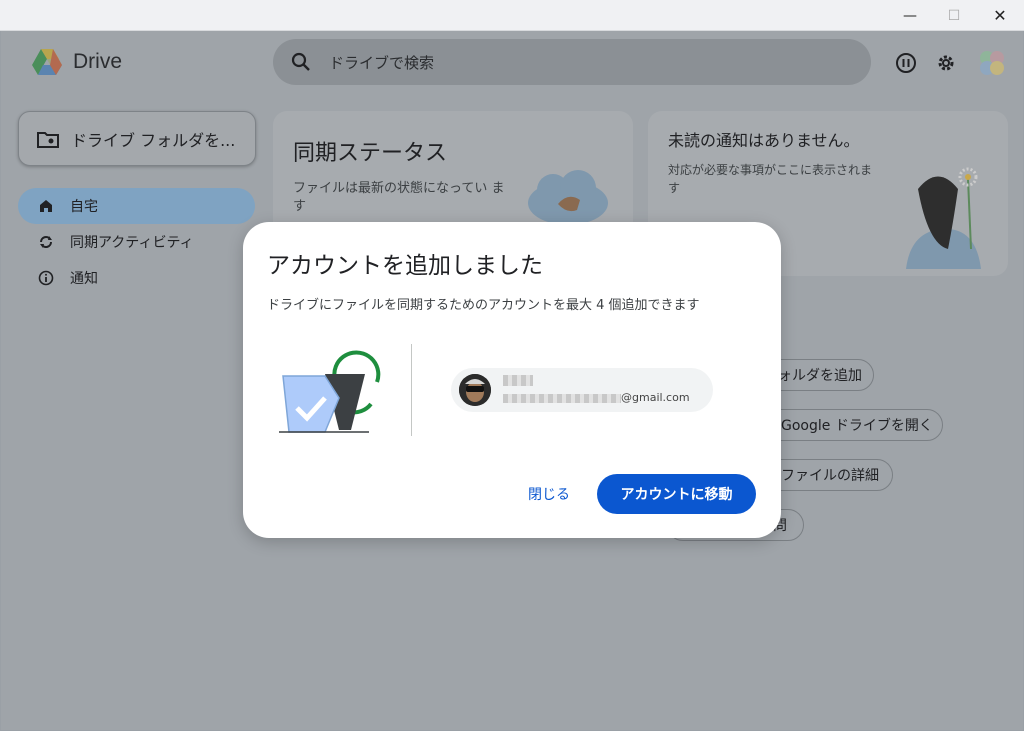  I want to click on sidebar-item-label: 同期アクティビティ, so click(132, 243).